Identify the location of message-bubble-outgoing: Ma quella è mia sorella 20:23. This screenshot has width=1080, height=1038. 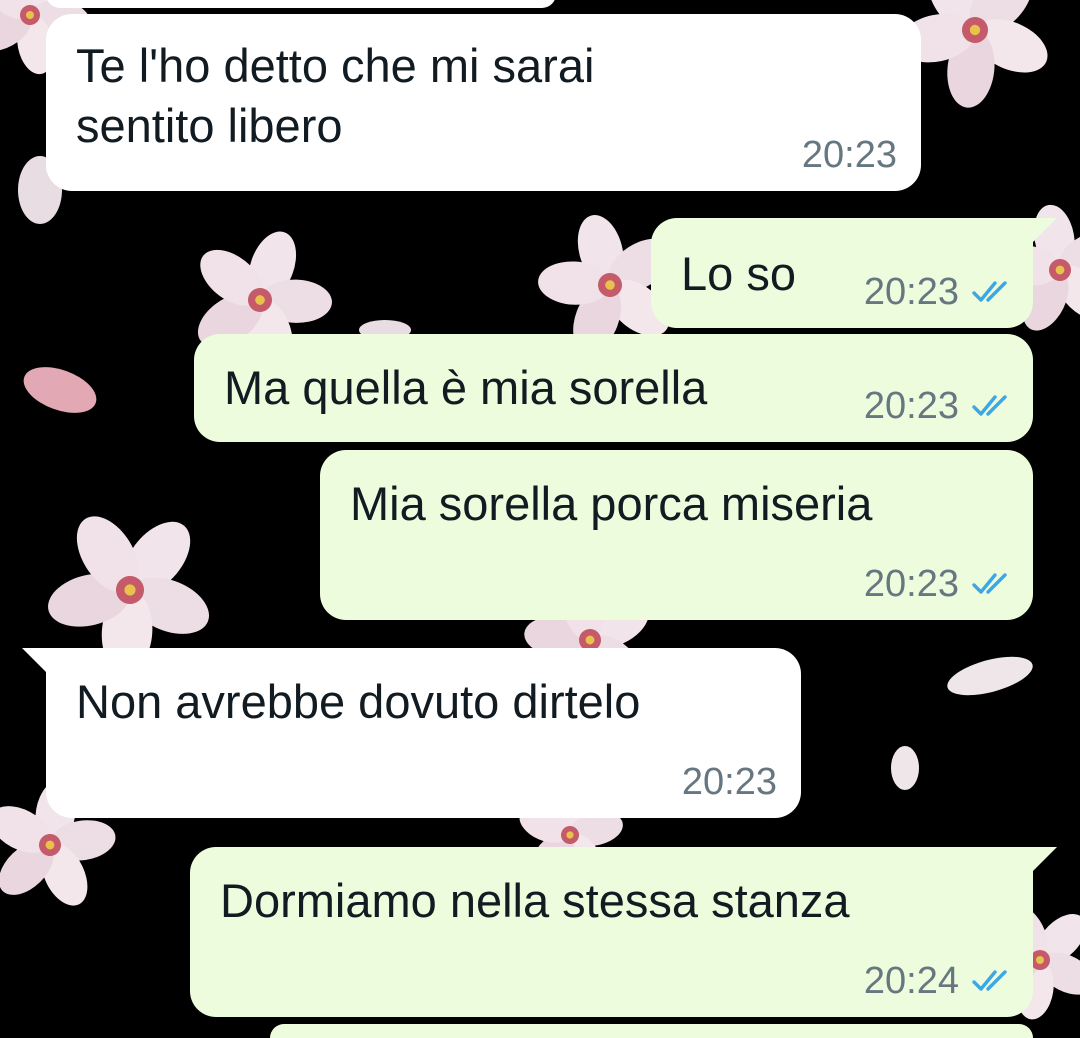
(613, 388).